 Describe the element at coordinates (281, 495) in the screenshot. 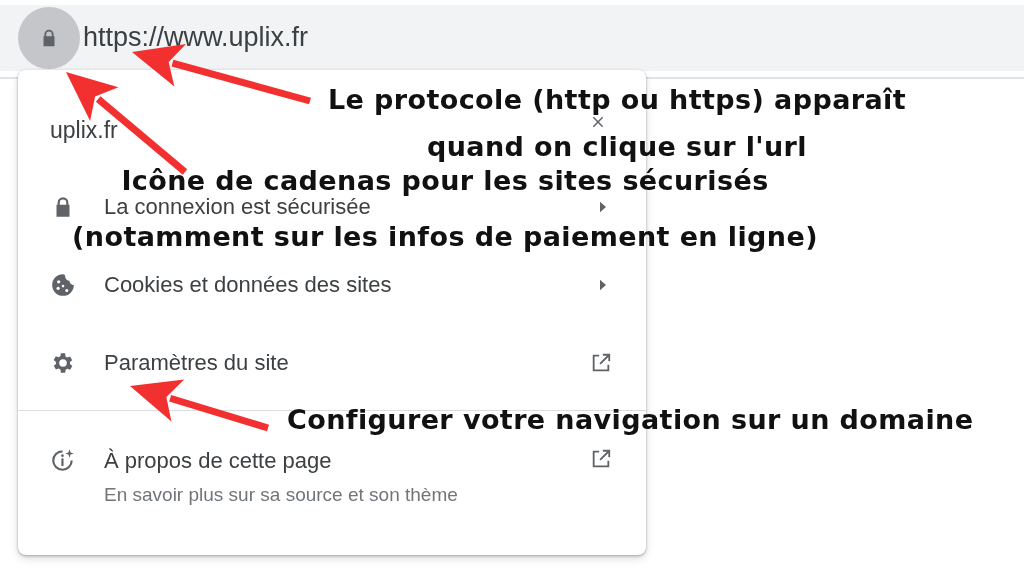

I see `menu-item-description: En savoir plus sur sa source et son thème` at that location.